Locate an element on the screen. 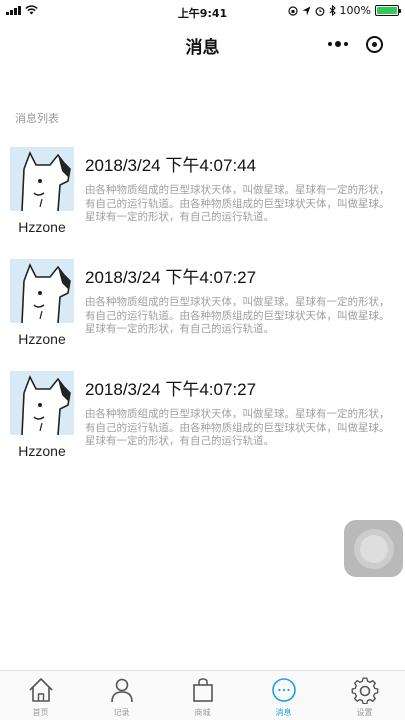 The height and width of the screenshot is (720, 405). status-right: 100% is located at coordinates (344, 10).